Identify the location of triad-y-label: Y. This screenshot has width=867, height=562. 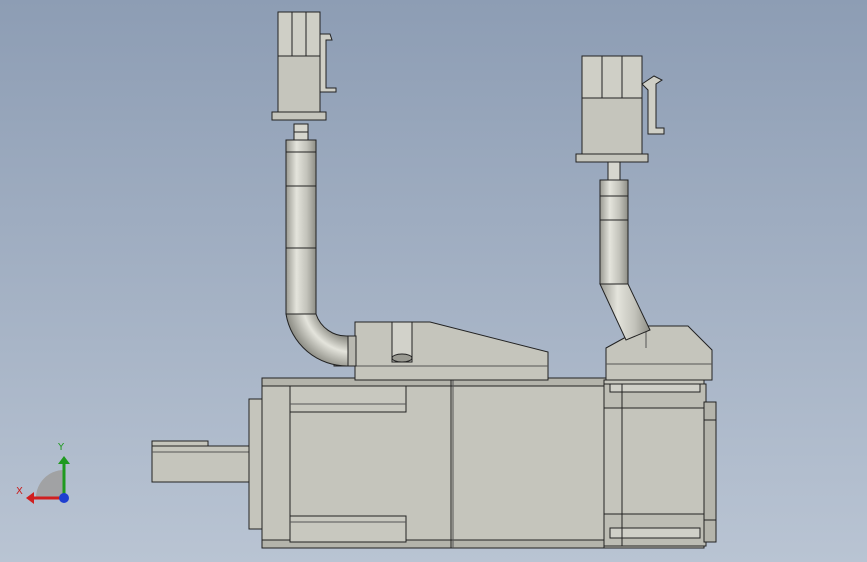
(61, 447).